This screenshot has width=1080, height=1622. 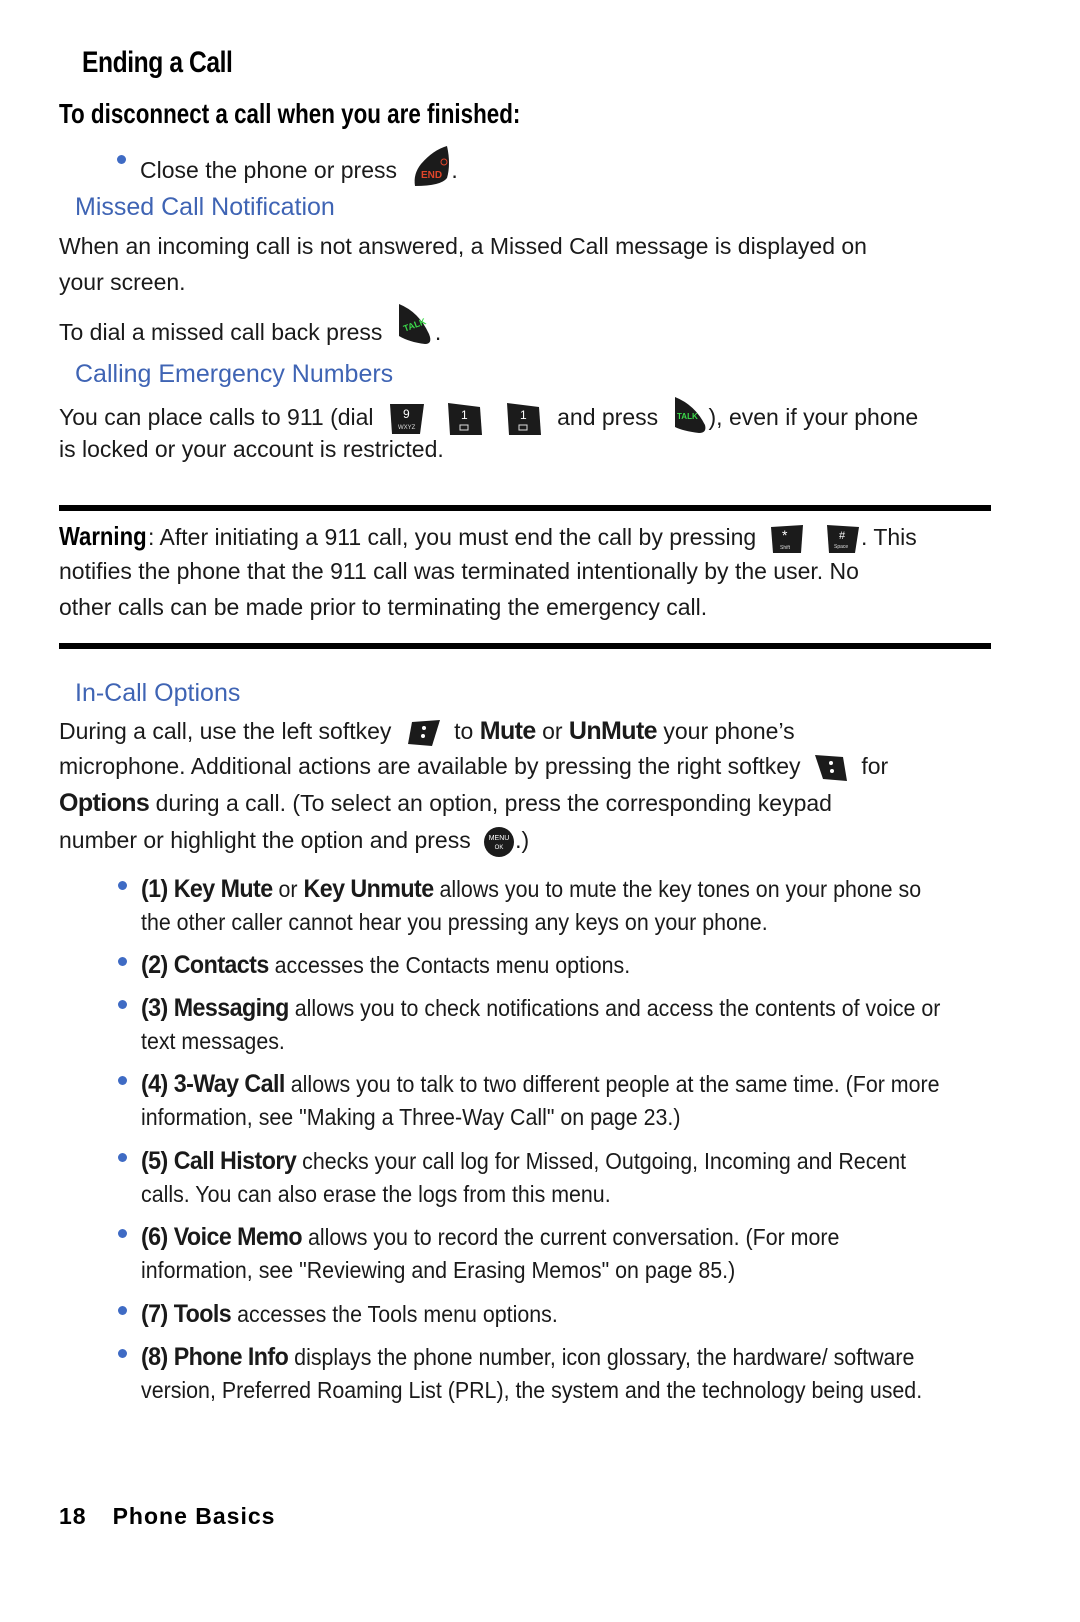 What do you see at coordinates (154, 1084) in the screenshot?
I see `option-title: (4)` at bounding box center [154, 1084].